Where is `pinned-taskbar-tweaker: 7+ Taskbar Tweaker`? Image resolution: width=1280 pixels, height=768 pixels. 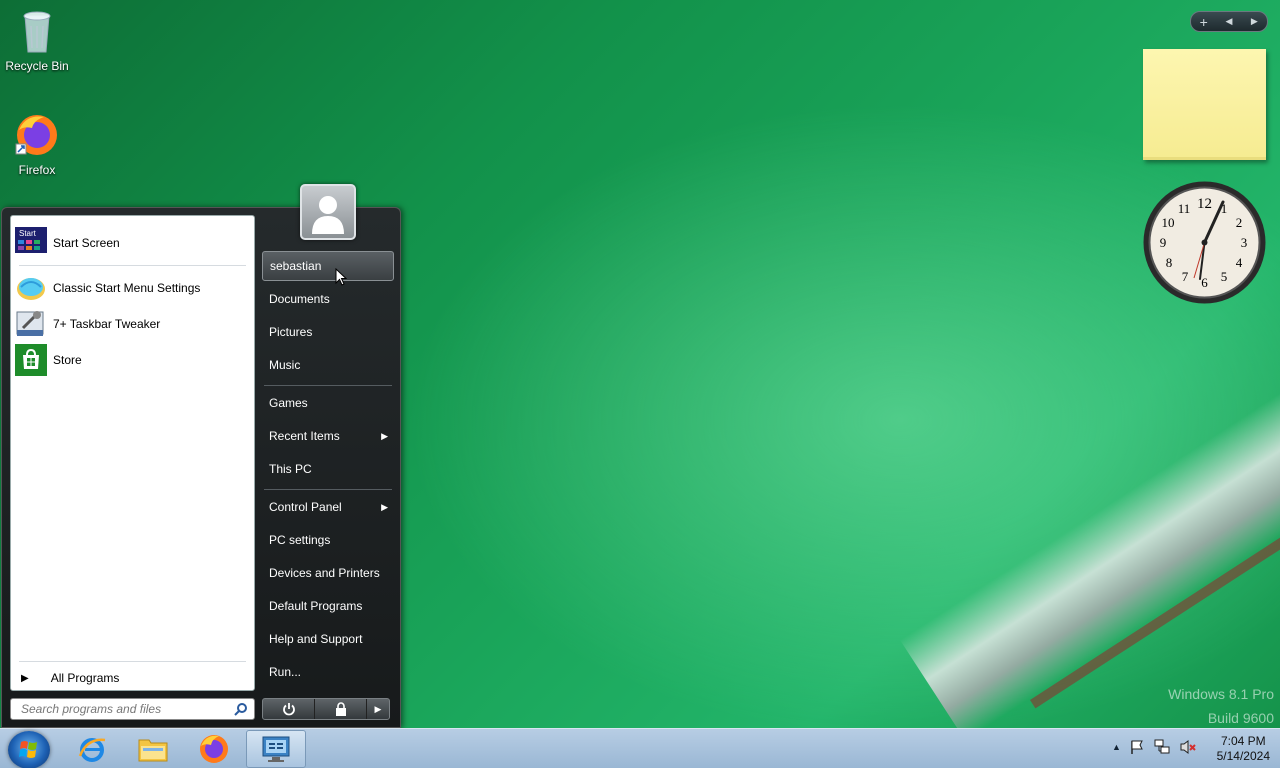 pinned-taskbar-tweaker: 7+ Taskbar Tweaker is located at coordinates (133, 324).